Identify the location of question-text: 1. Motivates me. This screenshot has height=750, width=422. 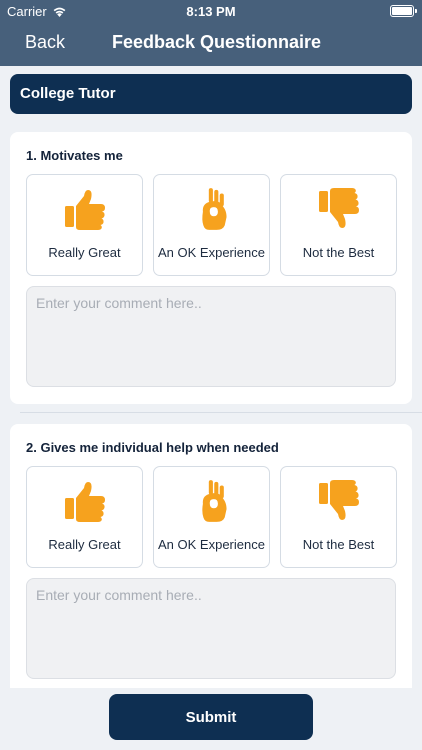
(74, 155).